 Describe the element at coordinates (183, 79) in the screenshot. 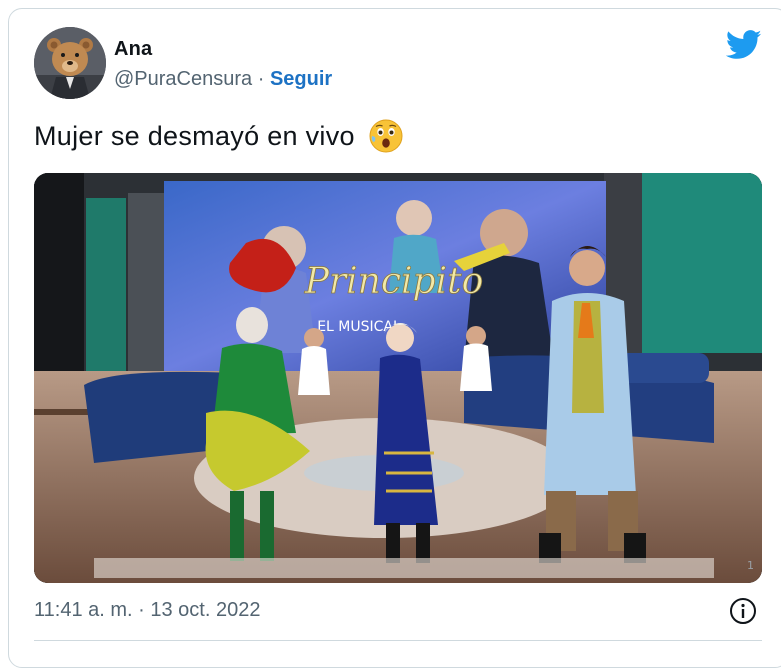

I see `author-handle: @PuraCensura` at that location.